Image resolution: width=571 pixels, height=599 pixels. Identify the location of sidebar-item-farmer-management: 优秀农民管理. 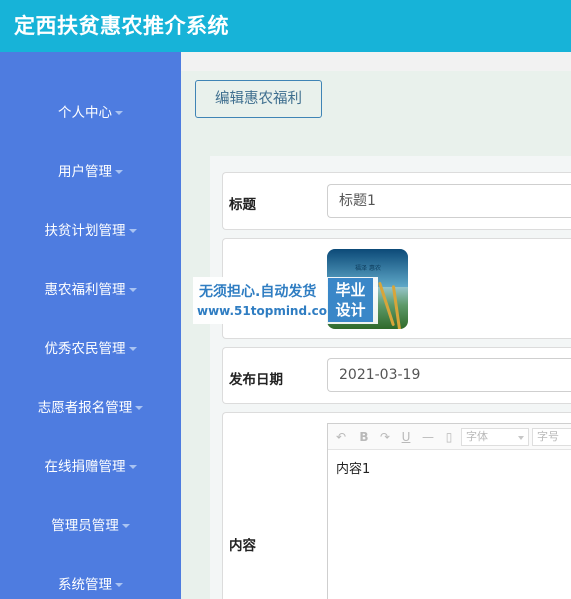
(90, 349).